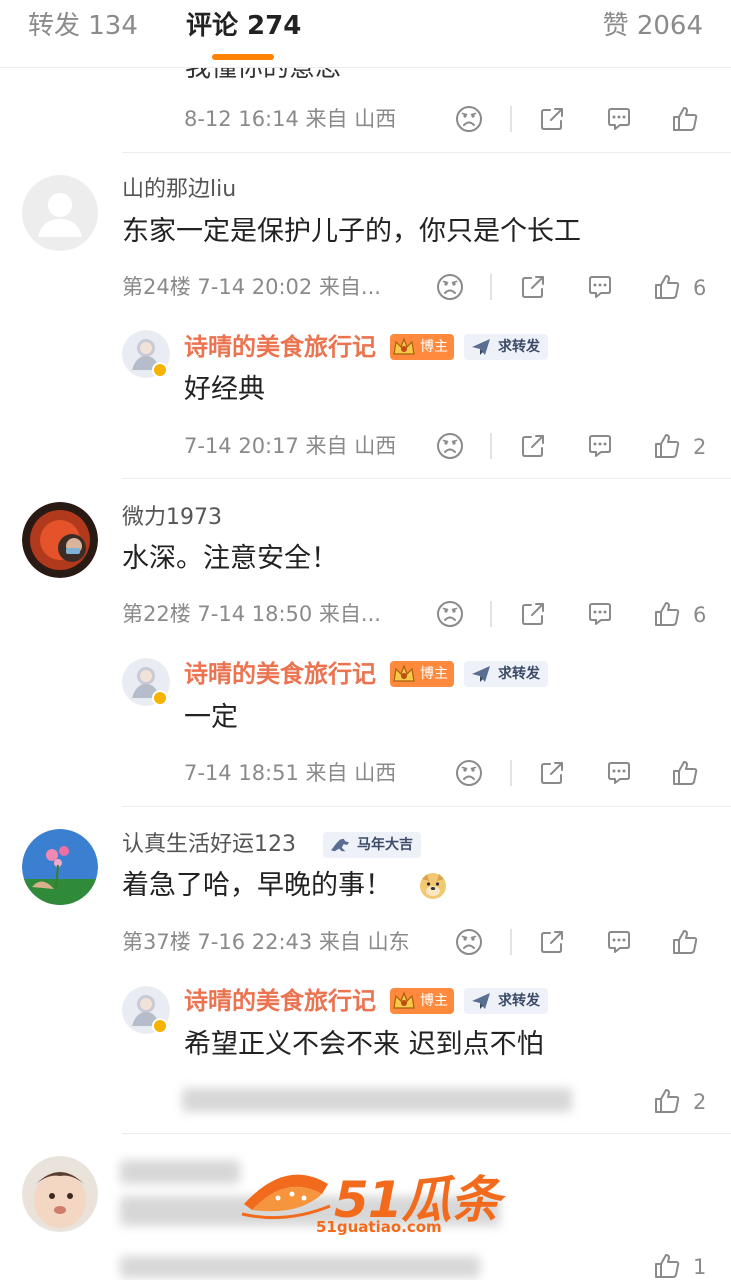 Image resolution: width=731 pixels, height=1280 pixels. What do you see at coordinates (180, 1172) in the screenshot?
I see `blurred-username` at bounding box center [180, 1172].